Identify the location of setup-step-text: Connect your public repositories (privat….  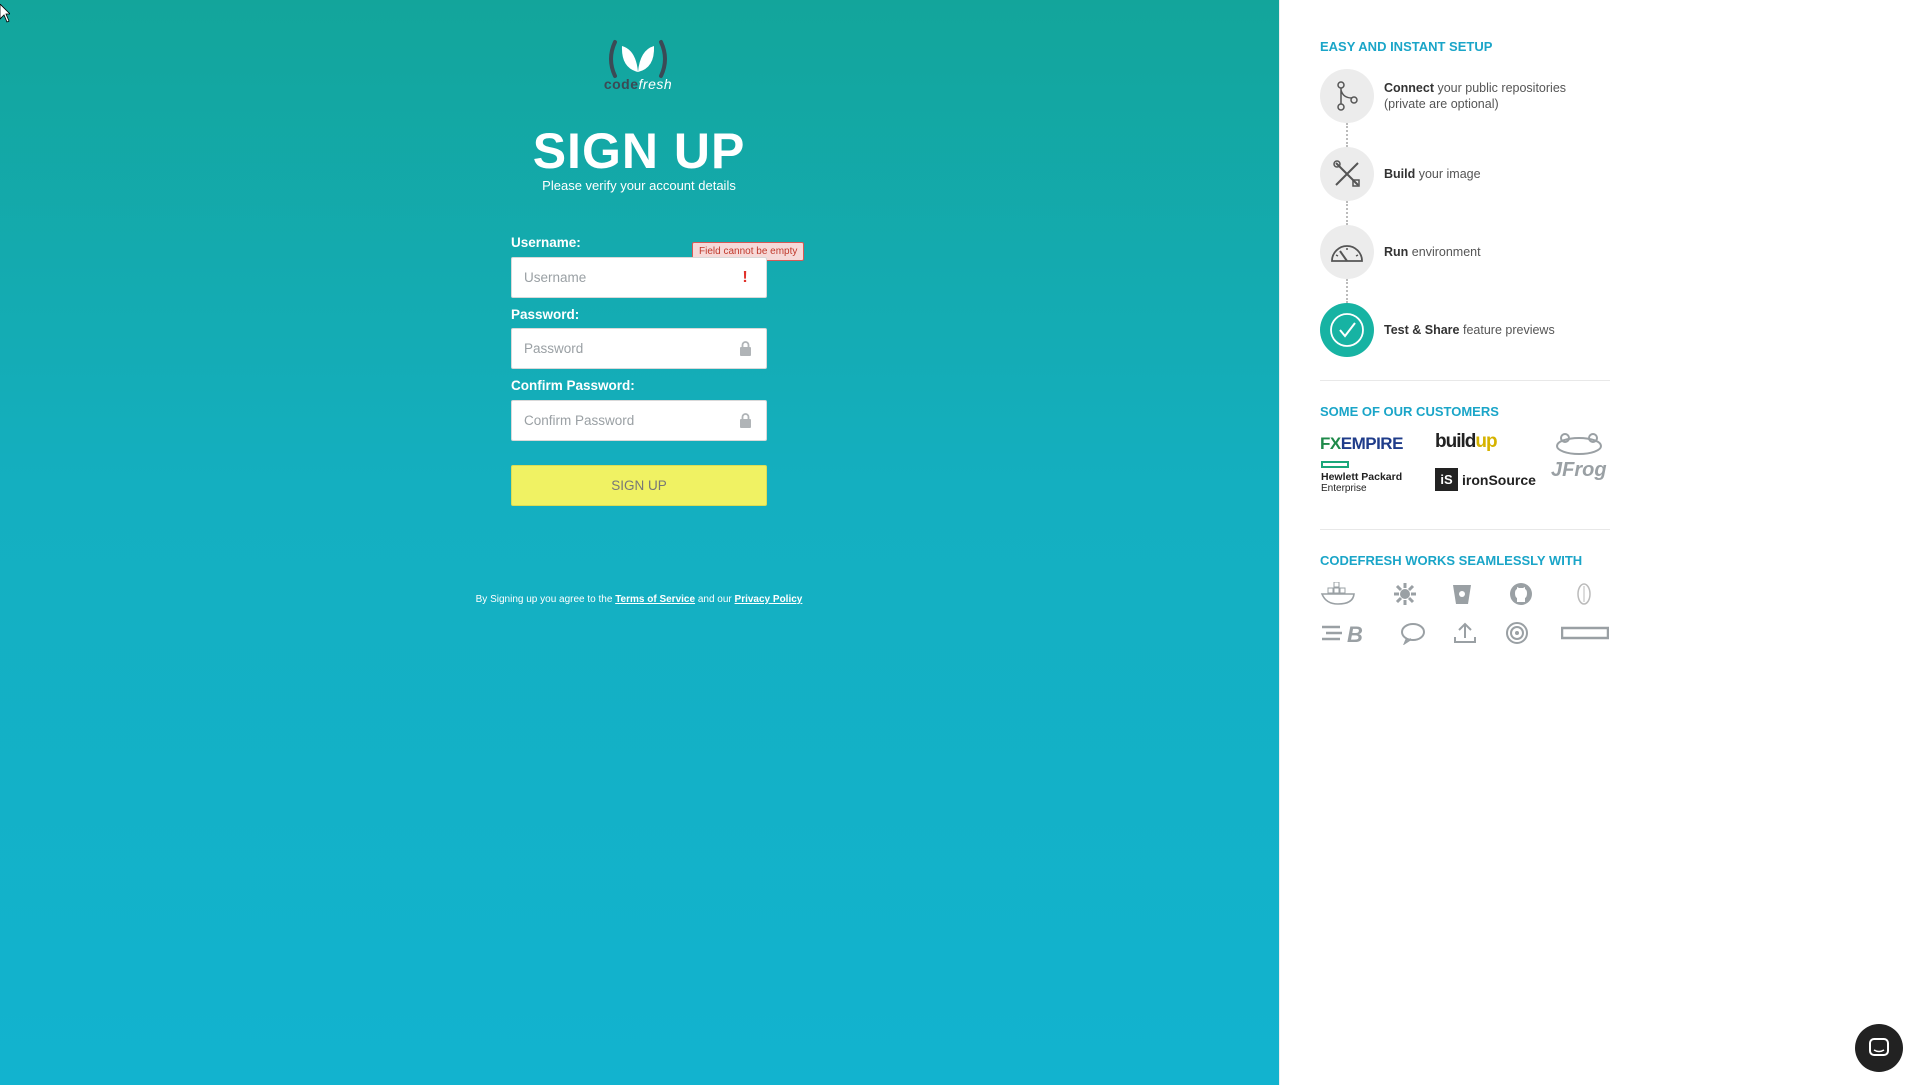
(1475, 96).